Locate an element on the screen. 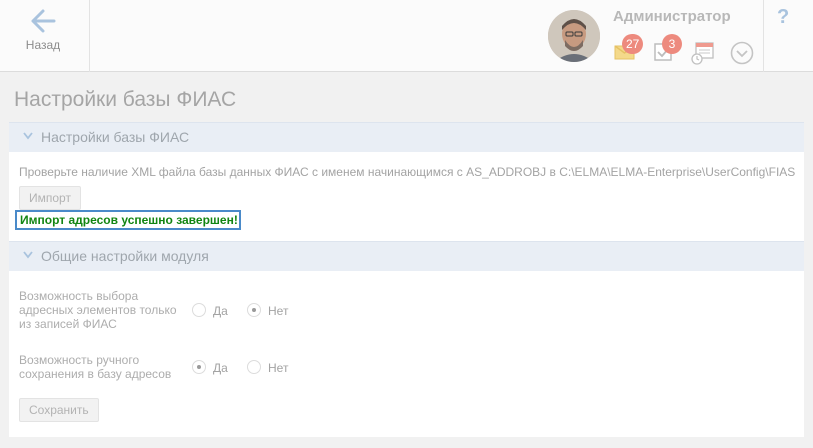  import-button: Импорт is located at coordinates (50, 198).